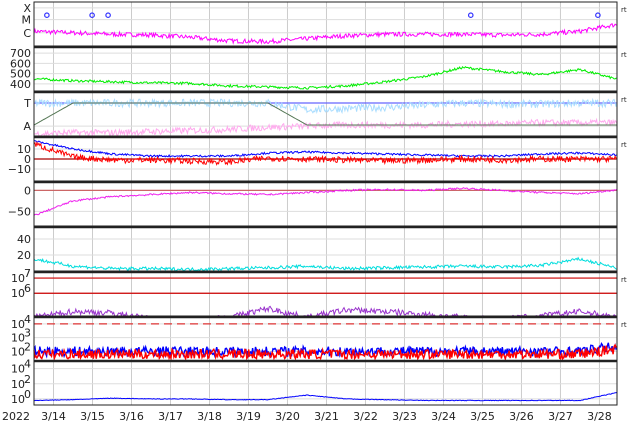  What do you see at coordinates (560, 416) in the screenshot?
I see `x-tick-label: 3/27` at bounding box center [560, 416].